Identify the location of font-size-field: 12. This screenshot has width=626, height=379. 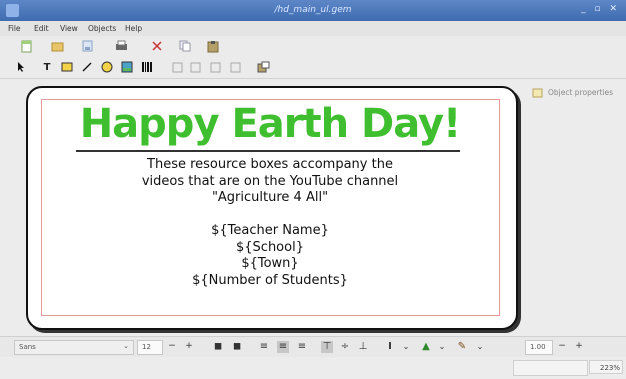
(150, 347).